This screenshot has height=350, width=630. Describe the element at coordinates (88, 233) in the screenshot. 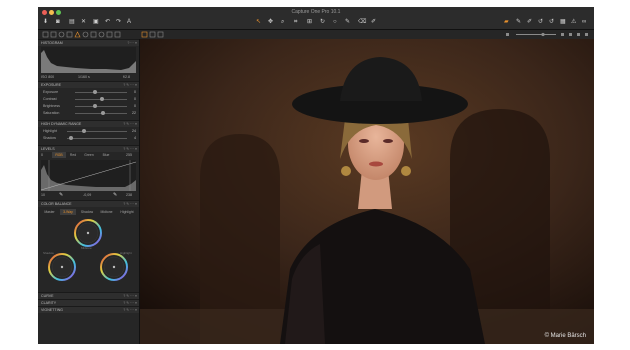

I see `midtone-wheel` at that location.